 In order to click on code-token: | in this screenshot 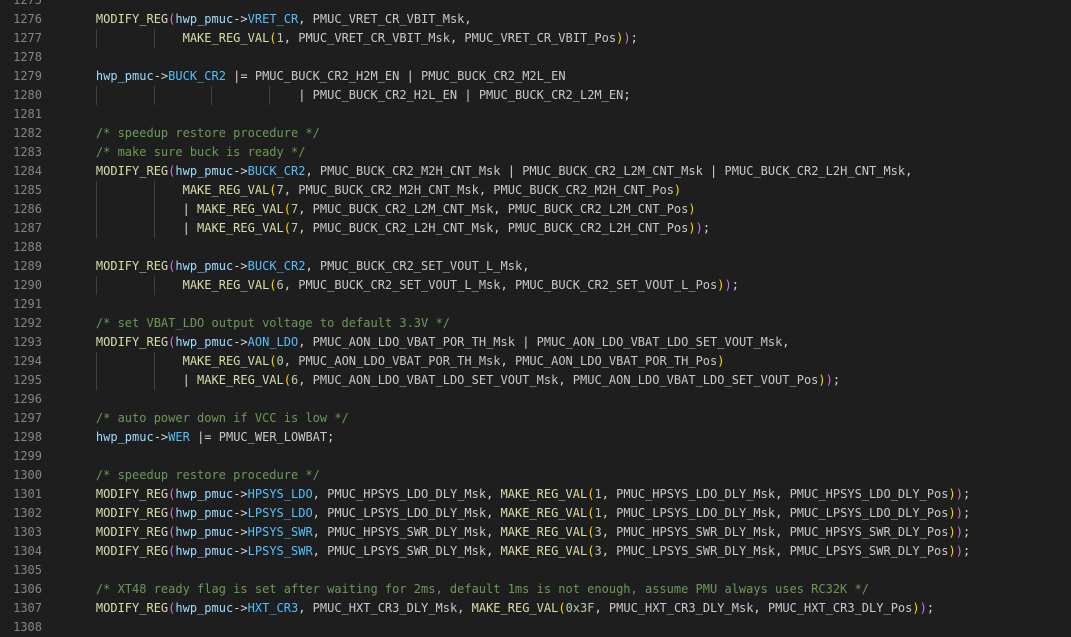, I will do `click(410, 76)`.